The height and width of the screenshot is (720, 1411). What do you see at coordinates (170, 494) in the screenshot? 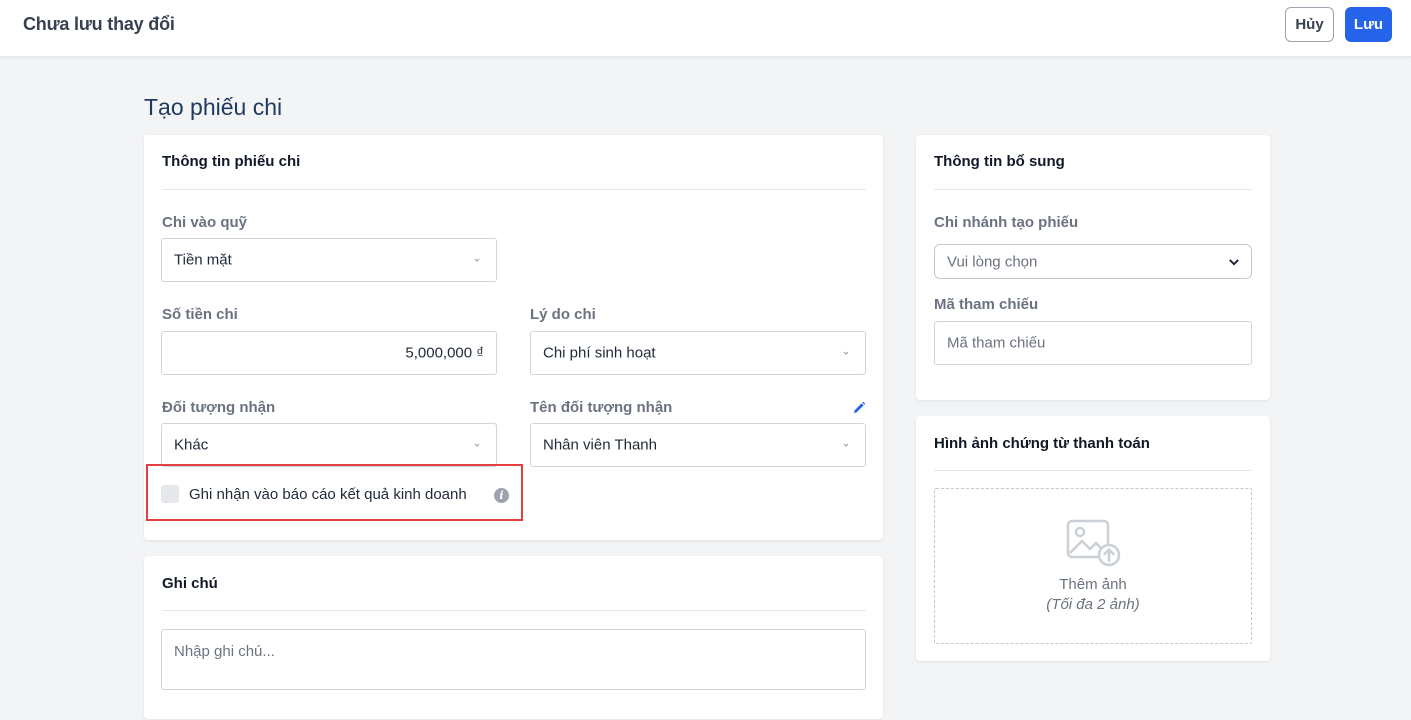
I see `record-business-report-checkbox` at bounding box center [170, 494].